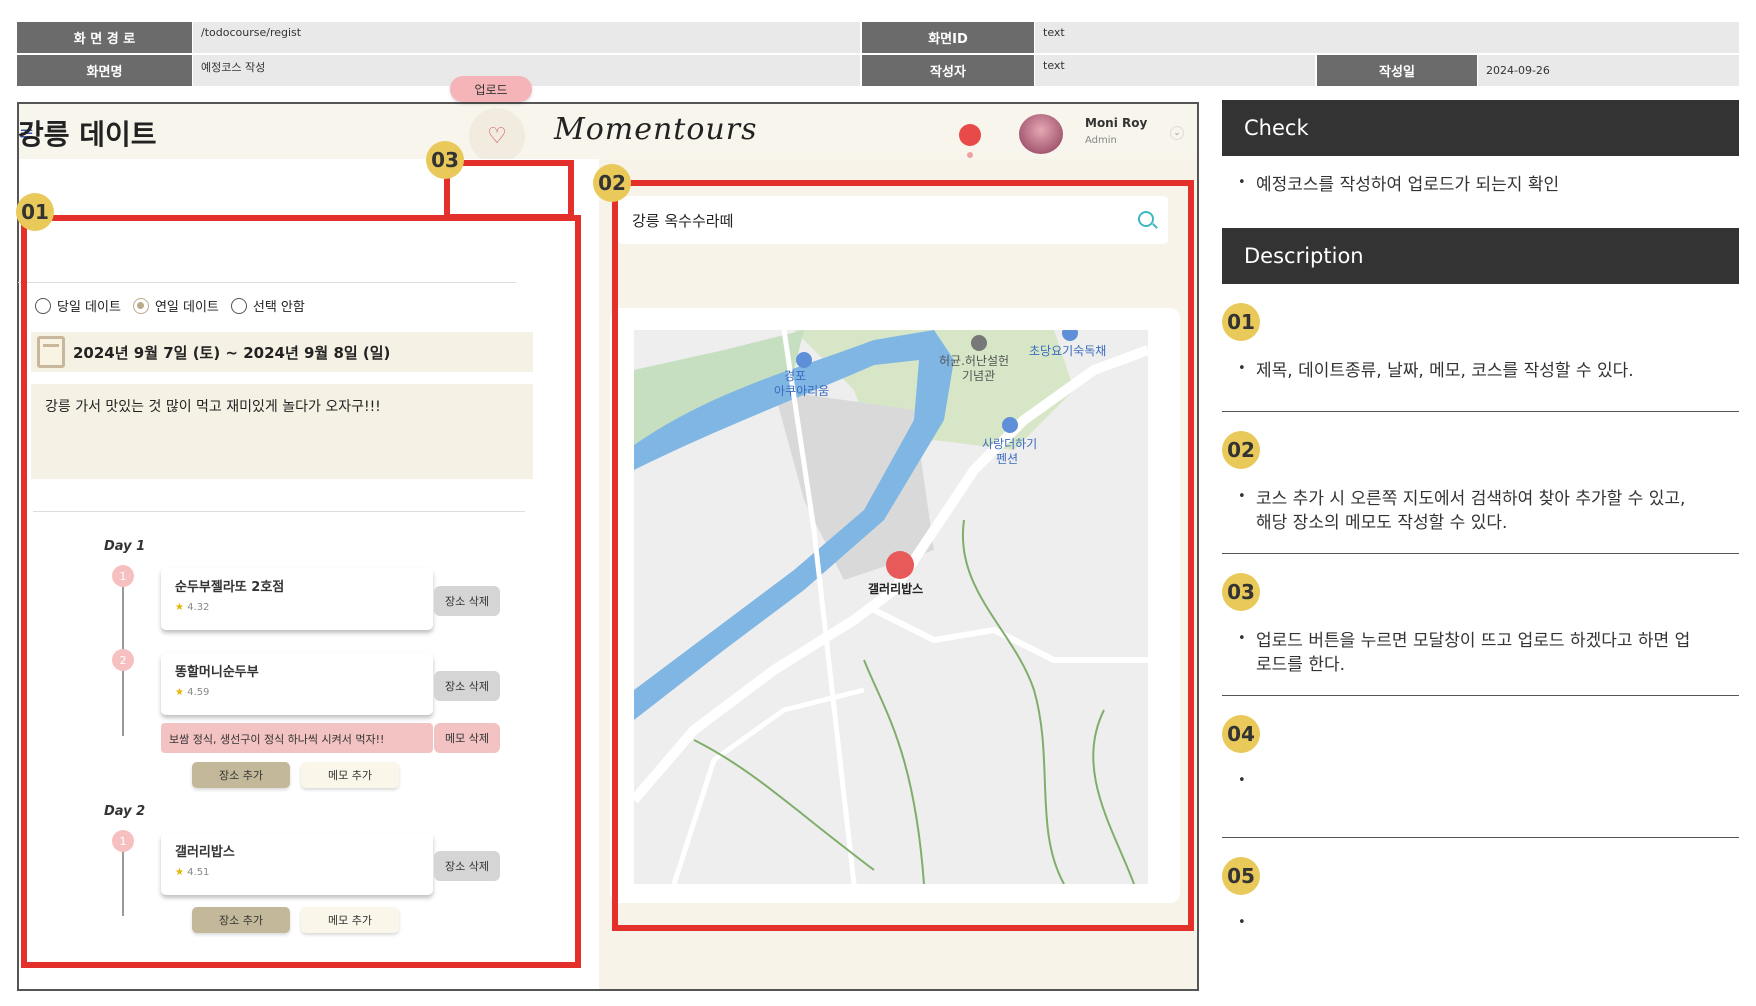  Describe the element at coordinates (526, 37) in the screenshot. I see `path-value: /todocourse/regist` at that location.